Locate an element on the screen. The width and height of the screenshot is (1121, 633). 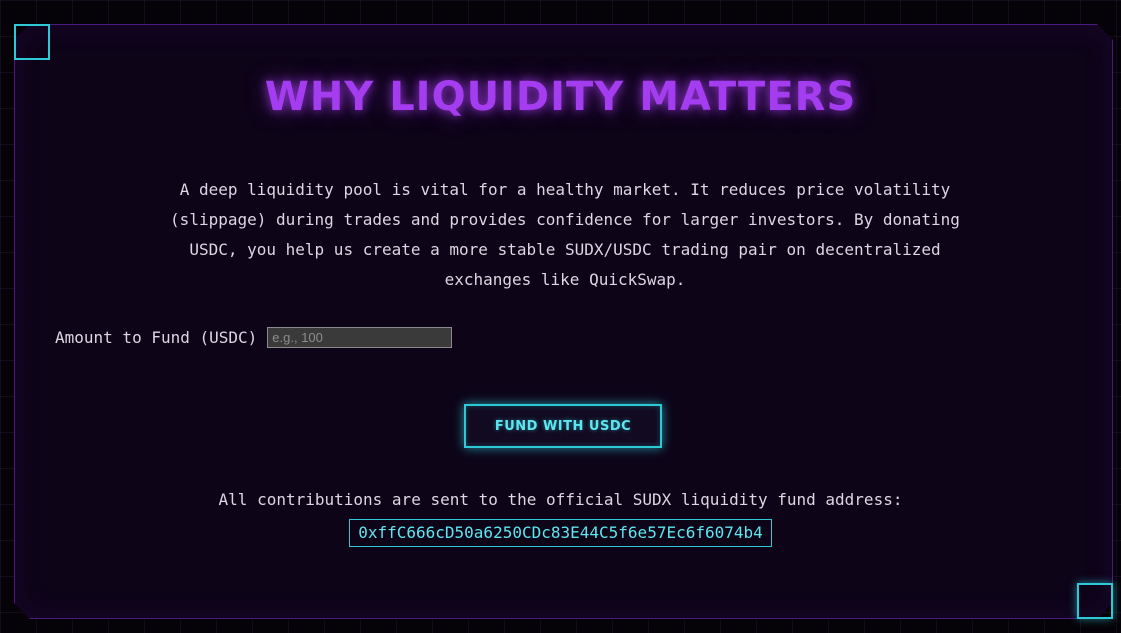
amount-row: Amount to Fund (USDC) is located at coordinates (254, 337).